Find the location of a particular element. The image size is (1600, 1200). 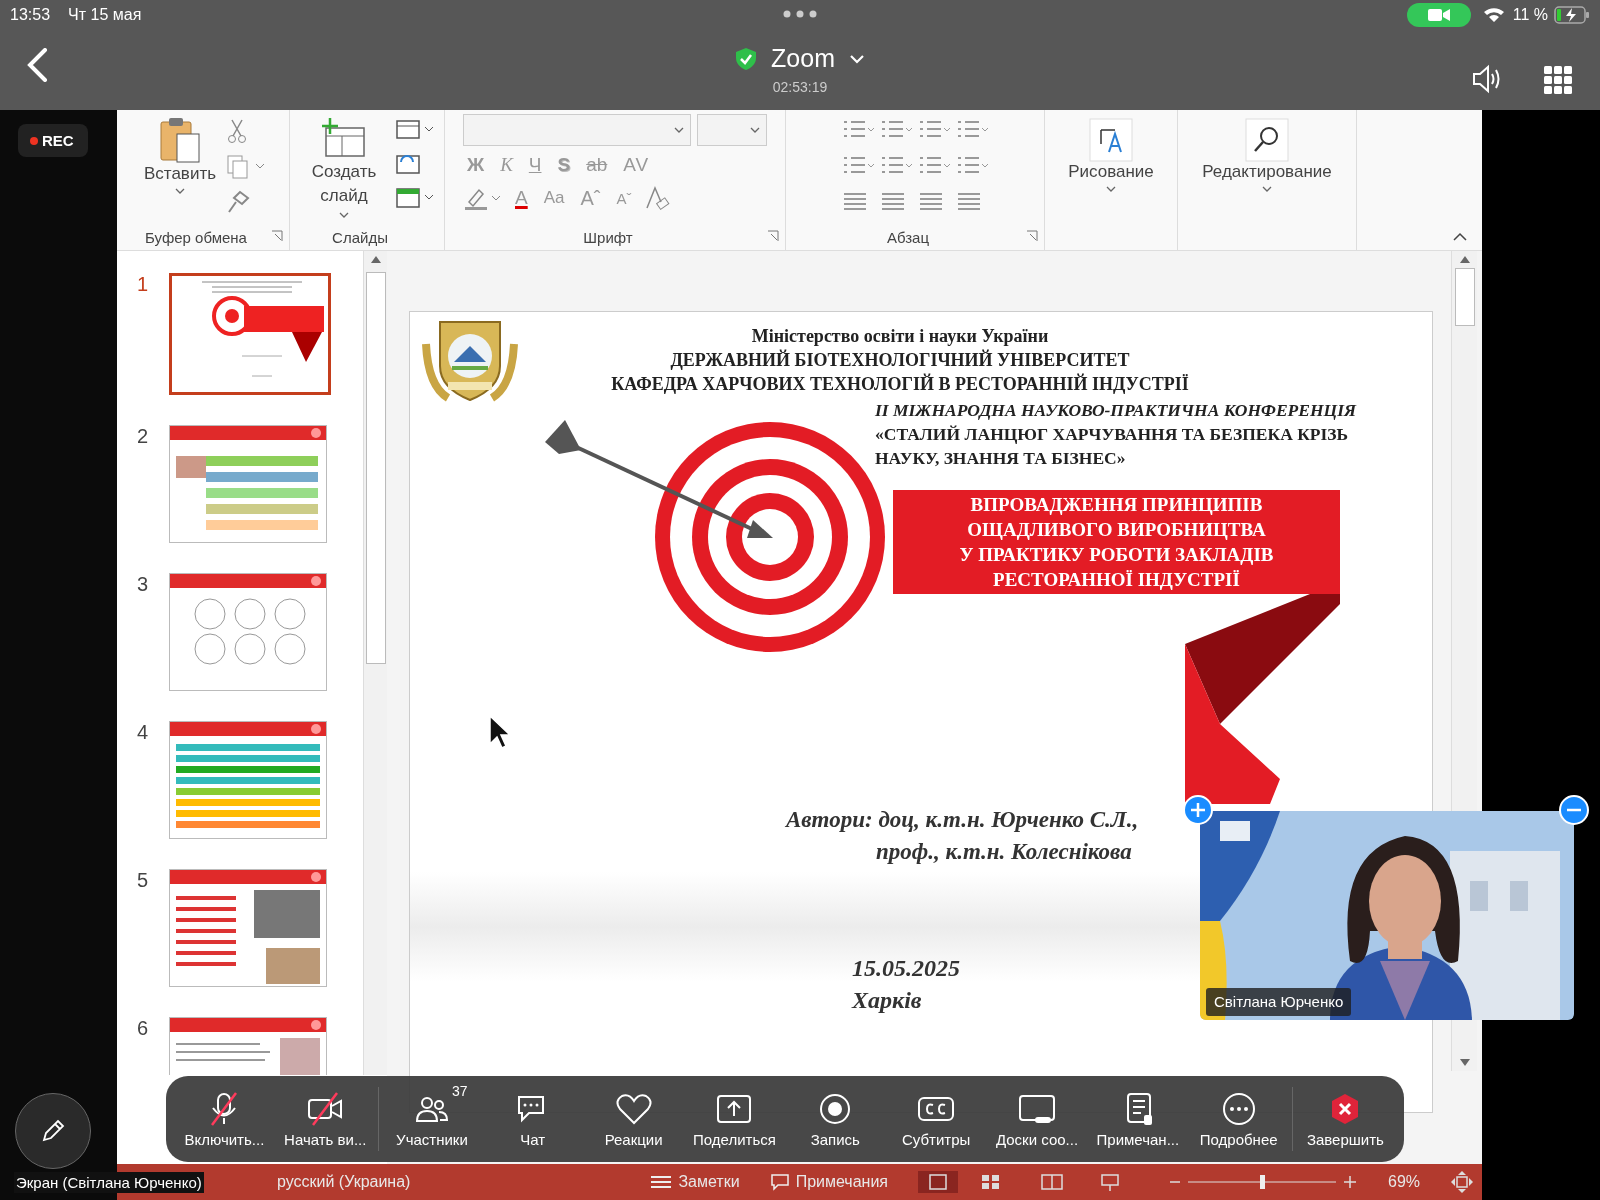

slide-number: 6 is located at coordinates (142, 1028).